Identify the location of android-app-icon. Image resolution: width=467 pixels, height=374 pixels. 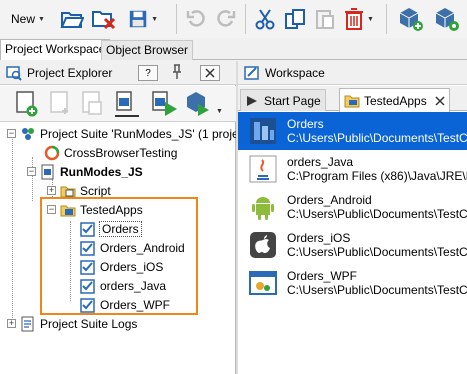
(263, 208).